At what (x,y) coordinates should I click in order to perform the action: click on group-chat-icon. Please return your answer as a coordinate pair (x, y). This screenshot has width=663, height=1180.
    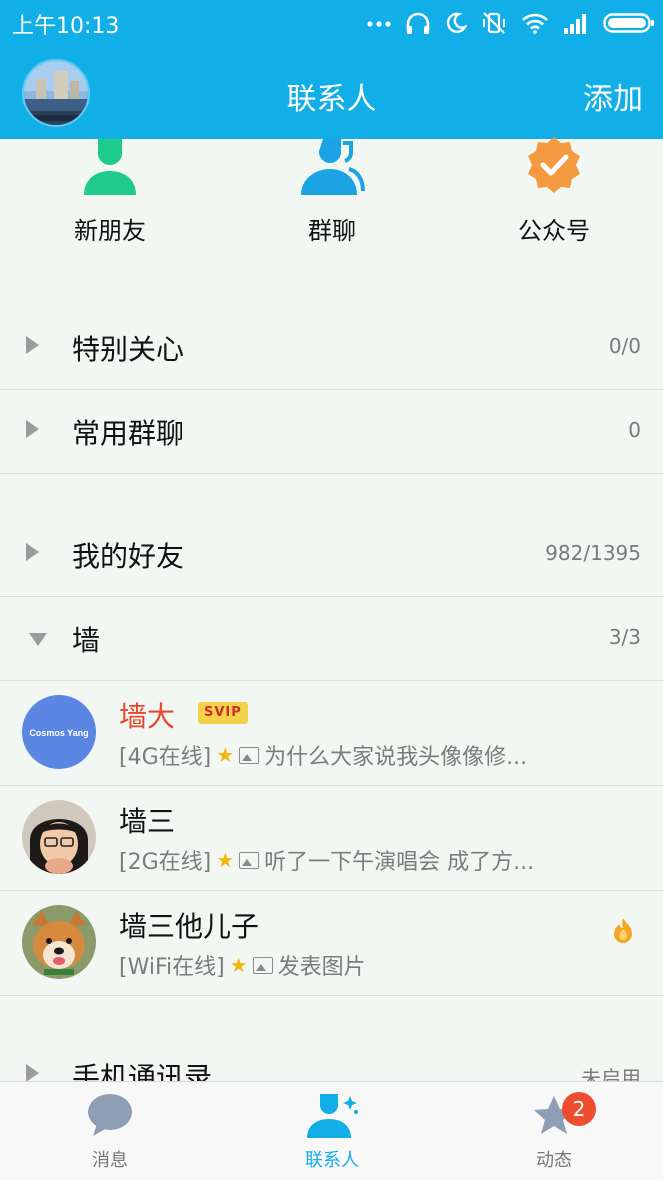
    Looking at the image, I should click on (332, 168).